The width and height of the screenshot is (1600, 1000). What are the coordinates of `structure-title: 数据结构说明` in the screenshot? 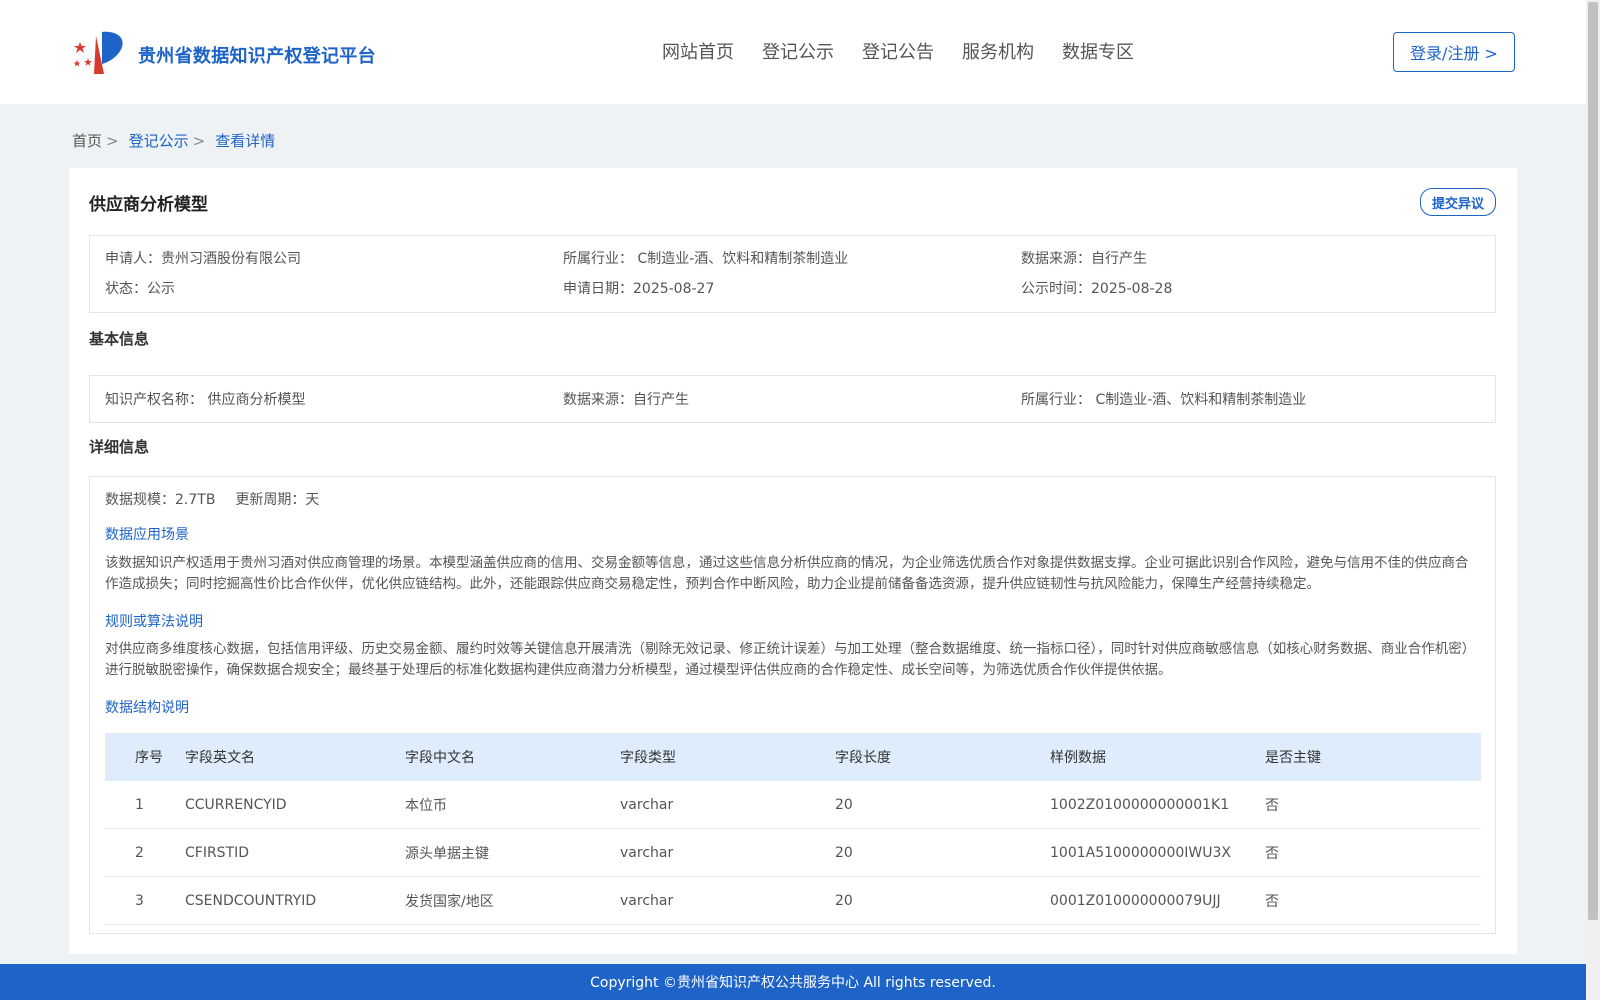 It's located at (147, 708).